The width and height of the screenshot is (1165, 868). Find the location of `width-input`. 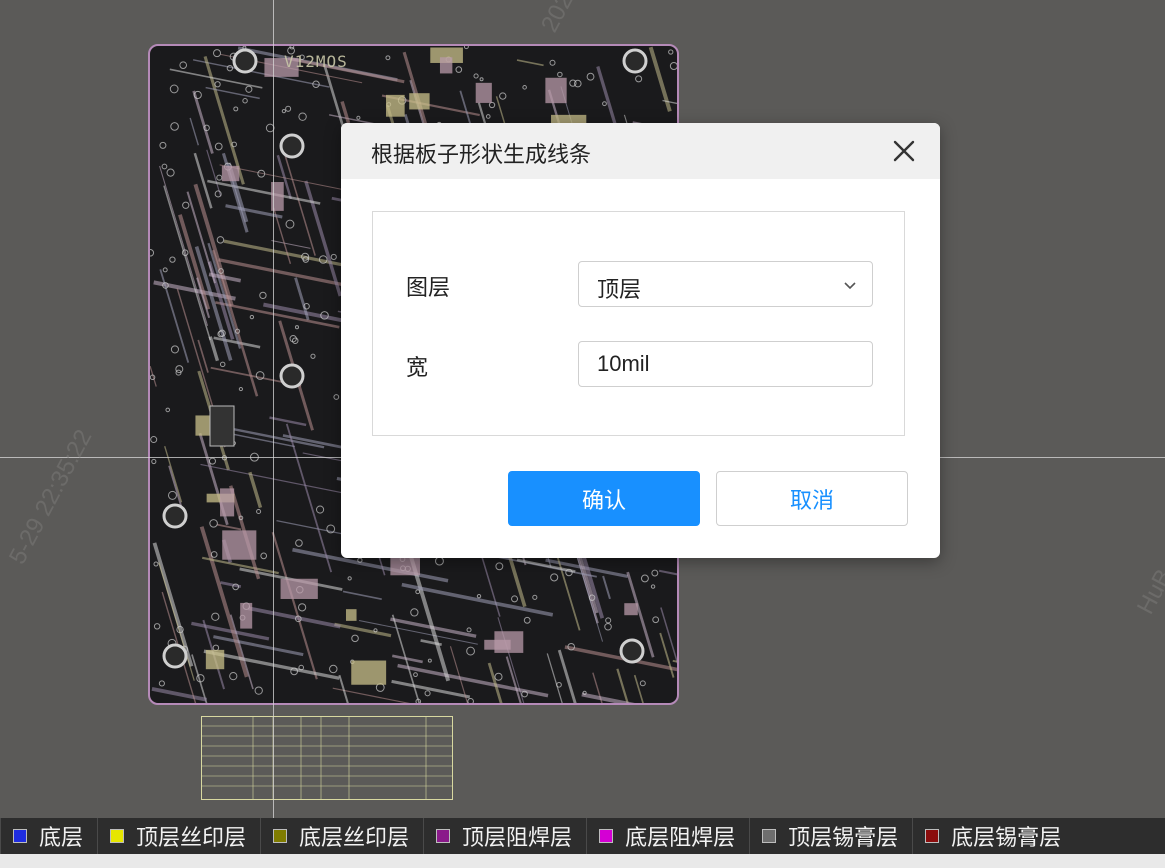

width-input is located at coordinates (725, 364).